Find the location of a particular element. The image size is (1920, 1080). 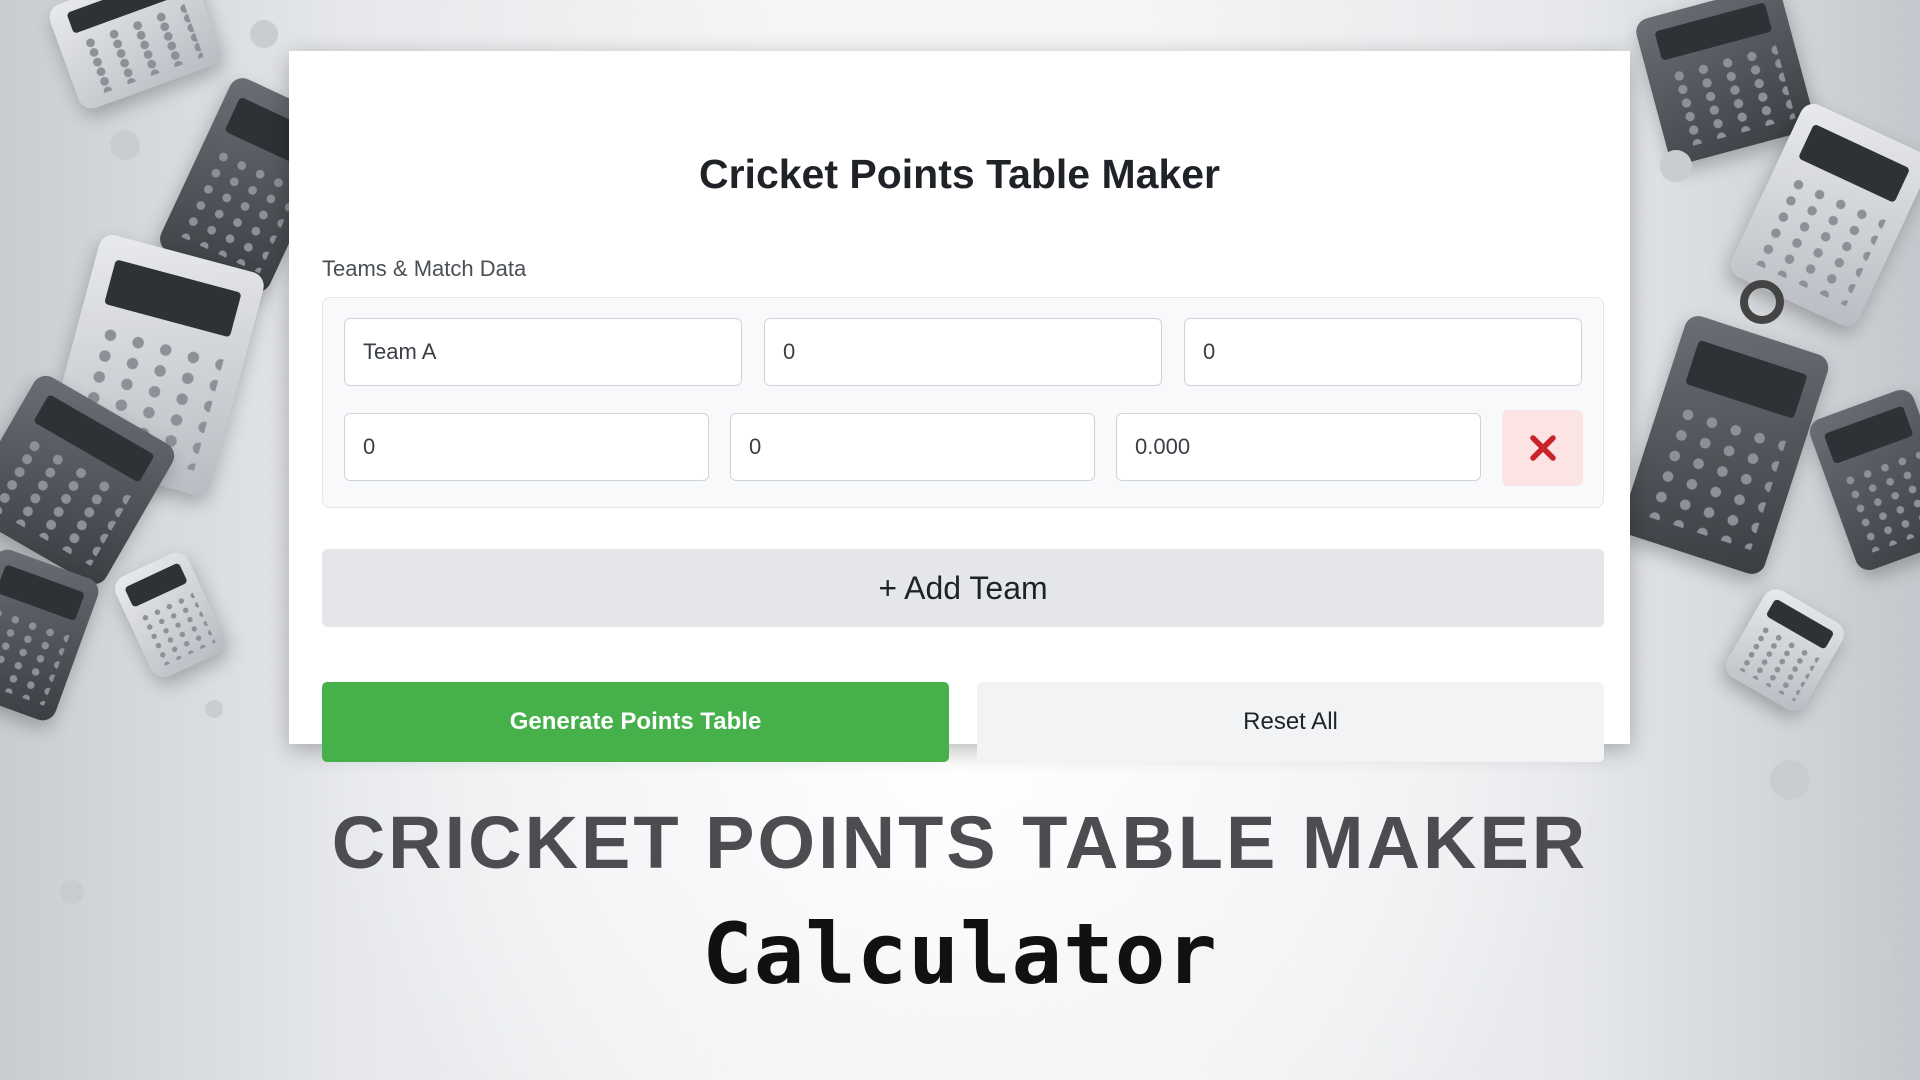

matches-lost-input is located at coordinates (526, 447).